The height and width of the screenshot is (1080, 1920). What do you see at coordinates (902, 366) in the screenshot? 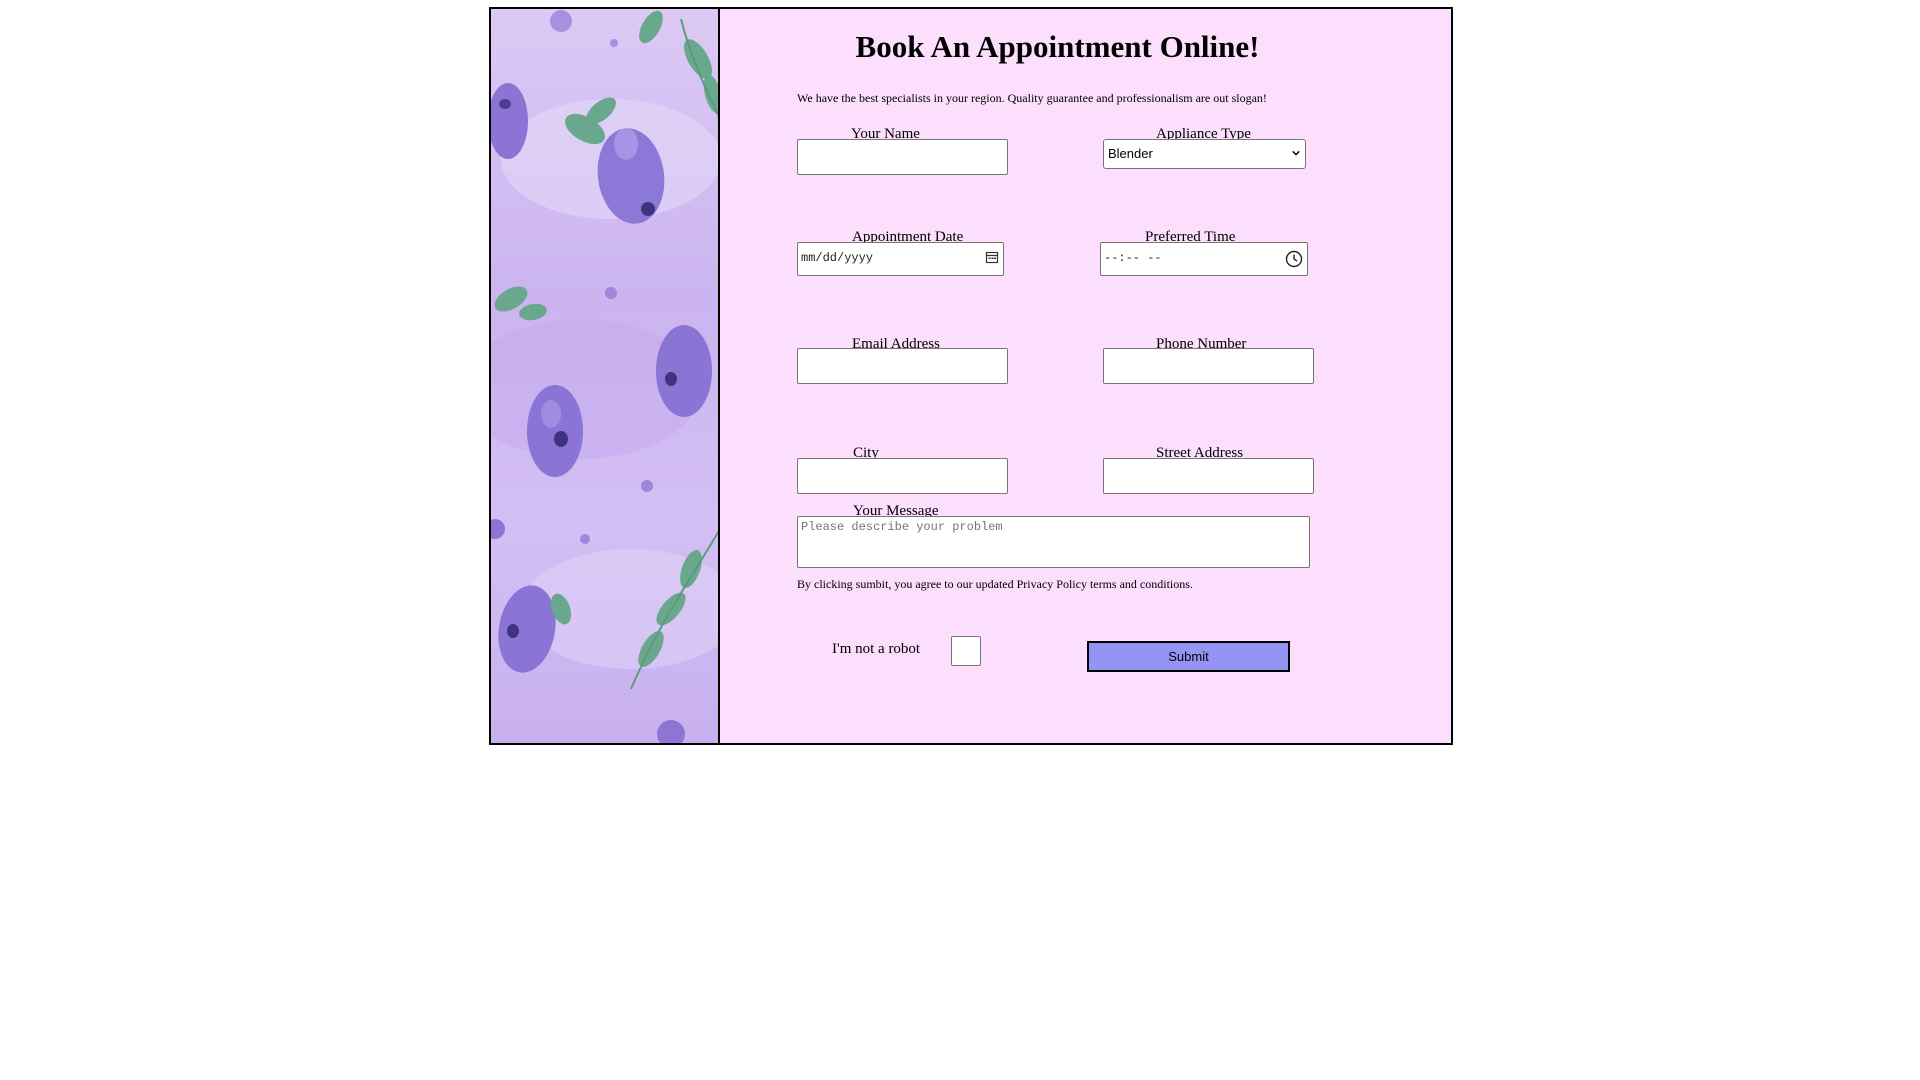
I see `email-address-input` at bounding box center [902, 366].